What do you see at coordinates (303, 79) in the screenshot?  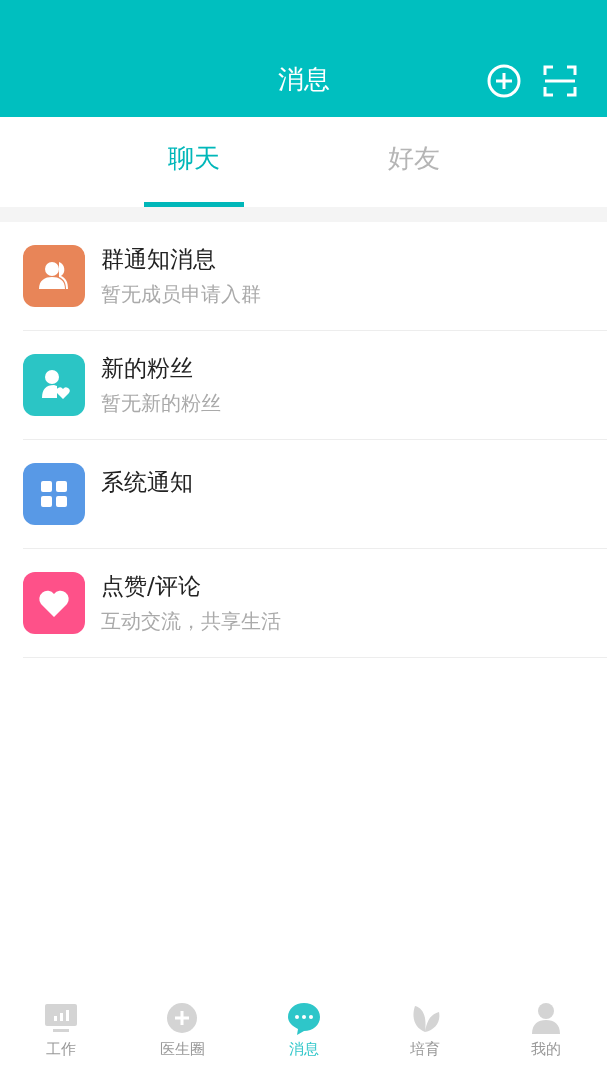 I see `page-title: 消息` at bounding box center [303, 79].